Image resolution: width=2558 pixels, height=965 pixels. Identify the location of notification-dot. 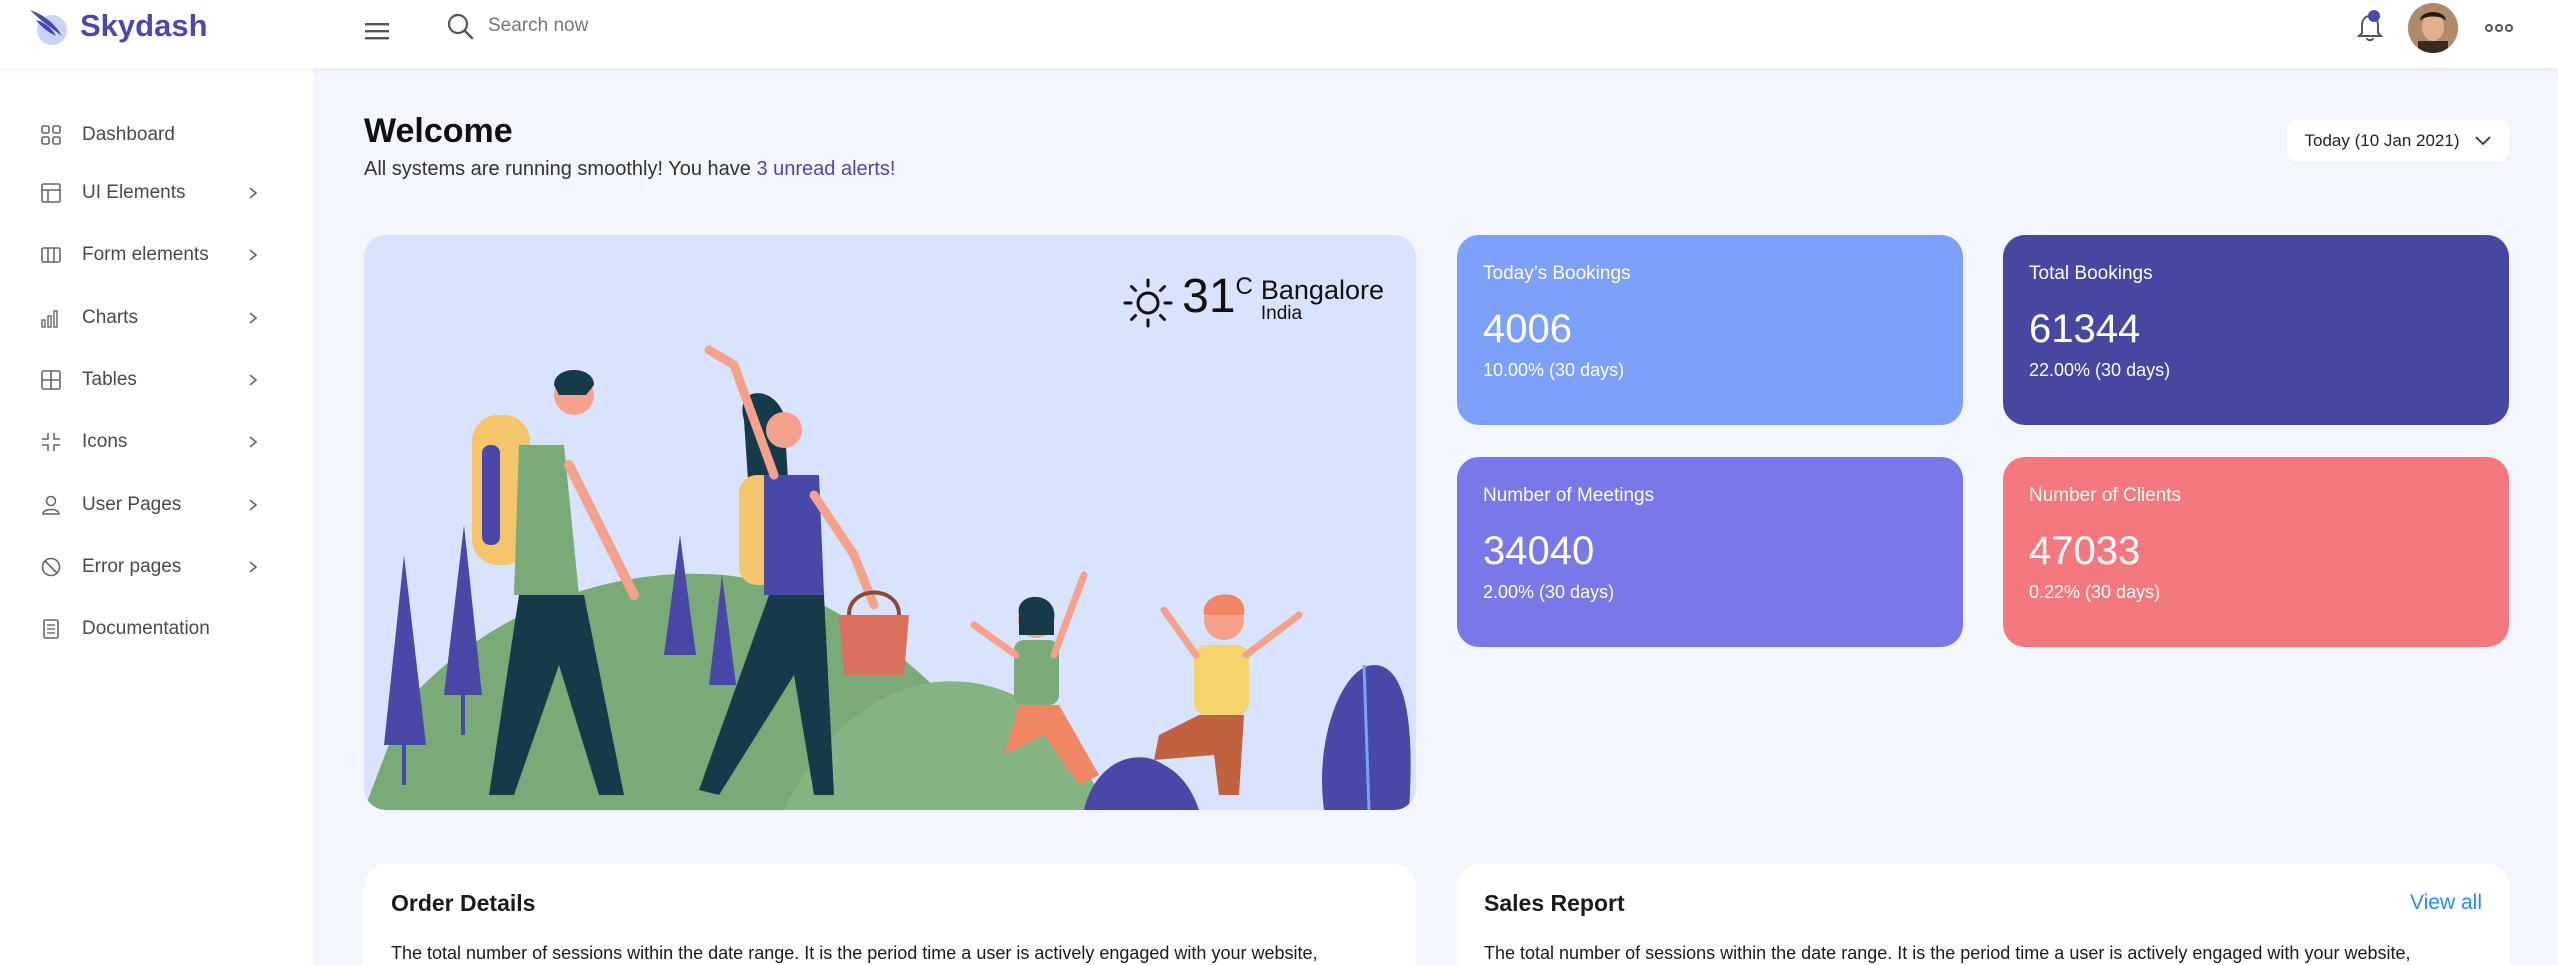
(2374, 16).